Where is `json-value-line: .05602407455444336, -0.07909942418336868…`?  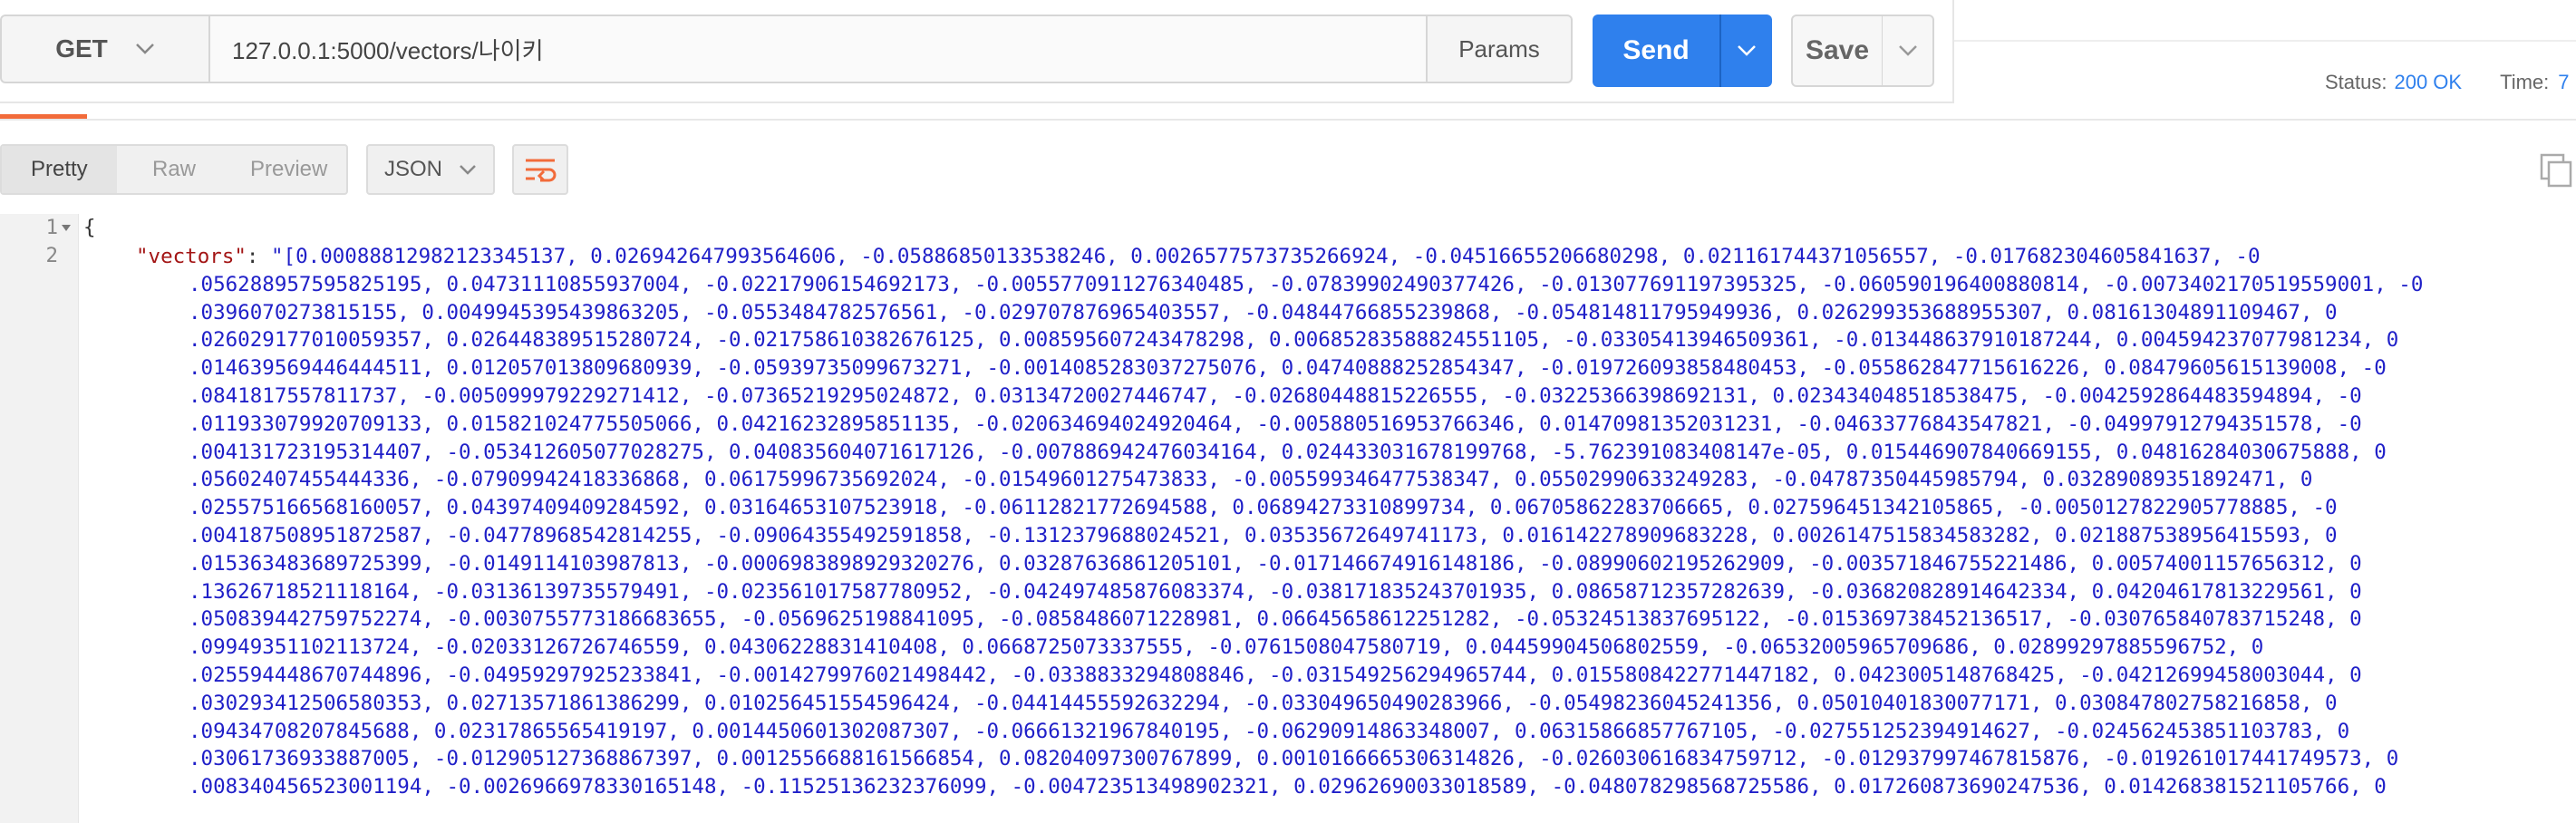 json-value-line: .05602407455444336, -0.07909942418336868… is located at coordinates (1377, 480).